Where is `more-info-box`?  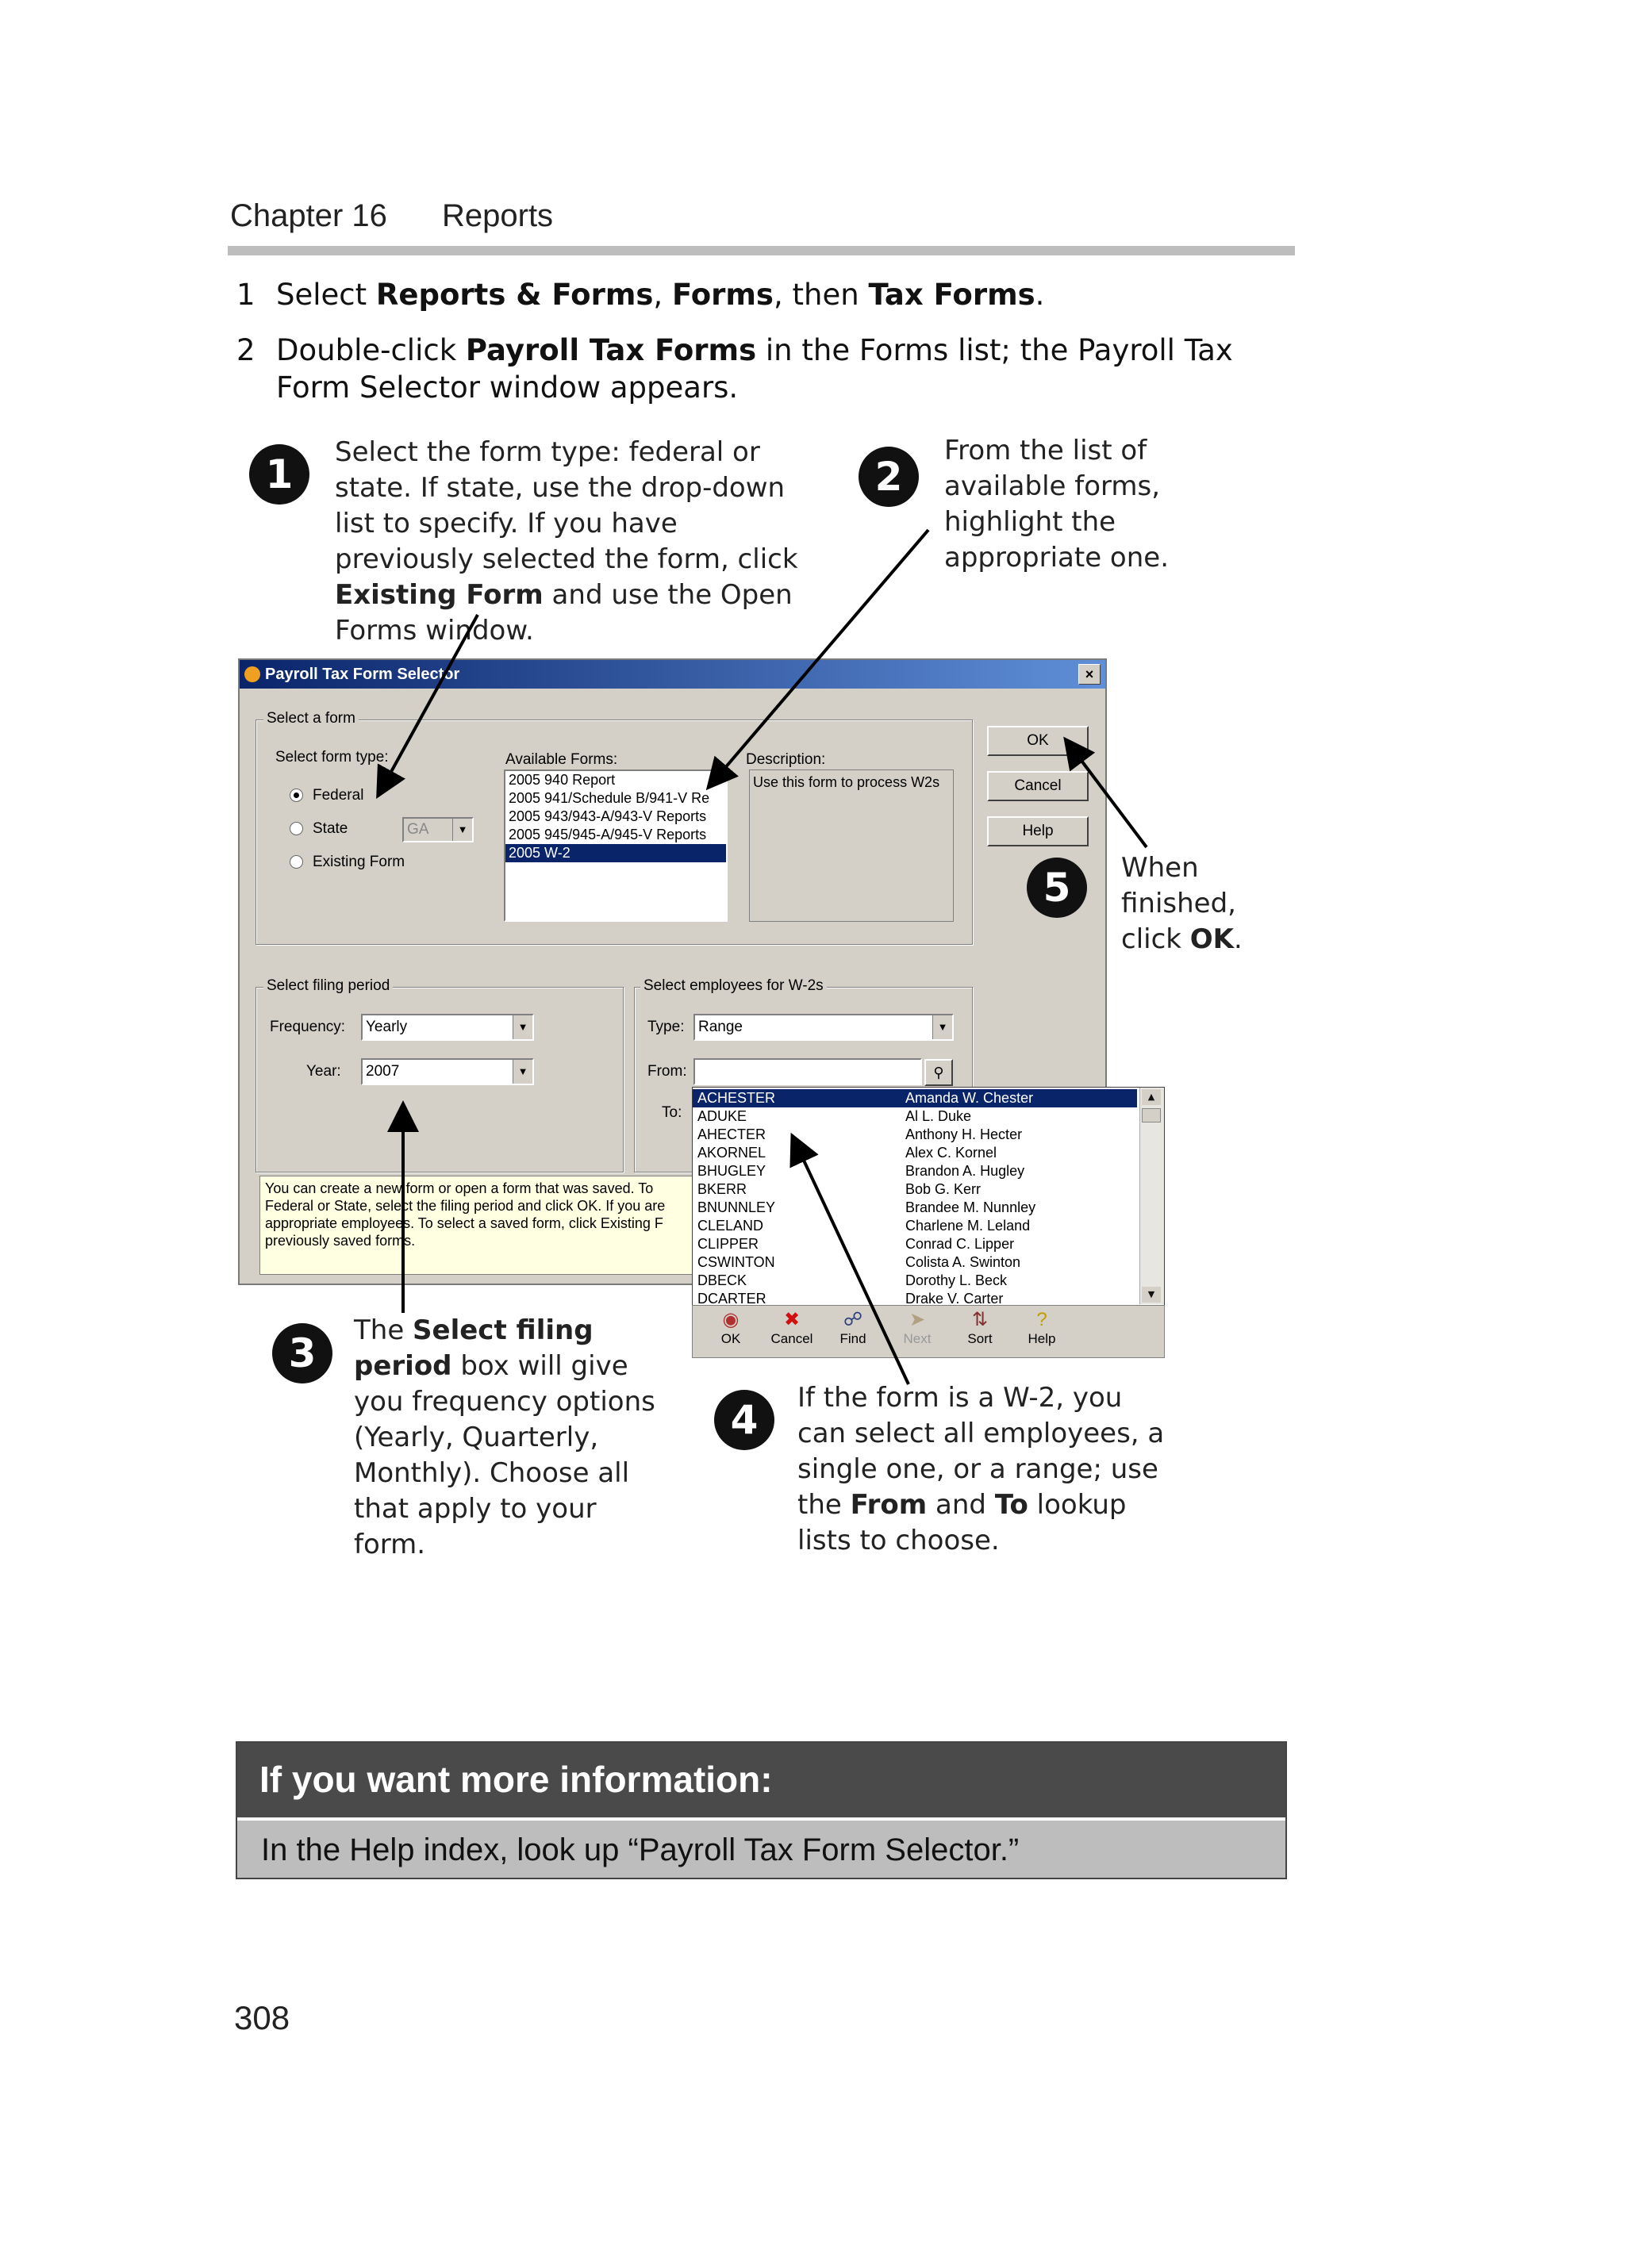
more-info-box is located at coordinates (762, 1810).